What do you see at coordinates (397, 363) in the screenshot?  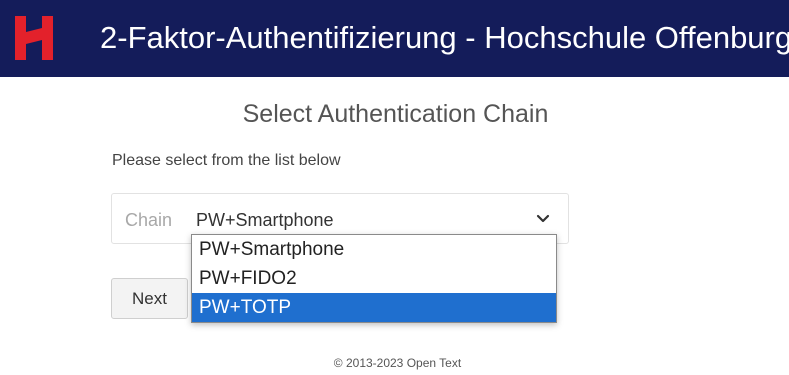 I see `footer-copyright: © 2013-2023 Open Text` at bounding box center [397, 363].